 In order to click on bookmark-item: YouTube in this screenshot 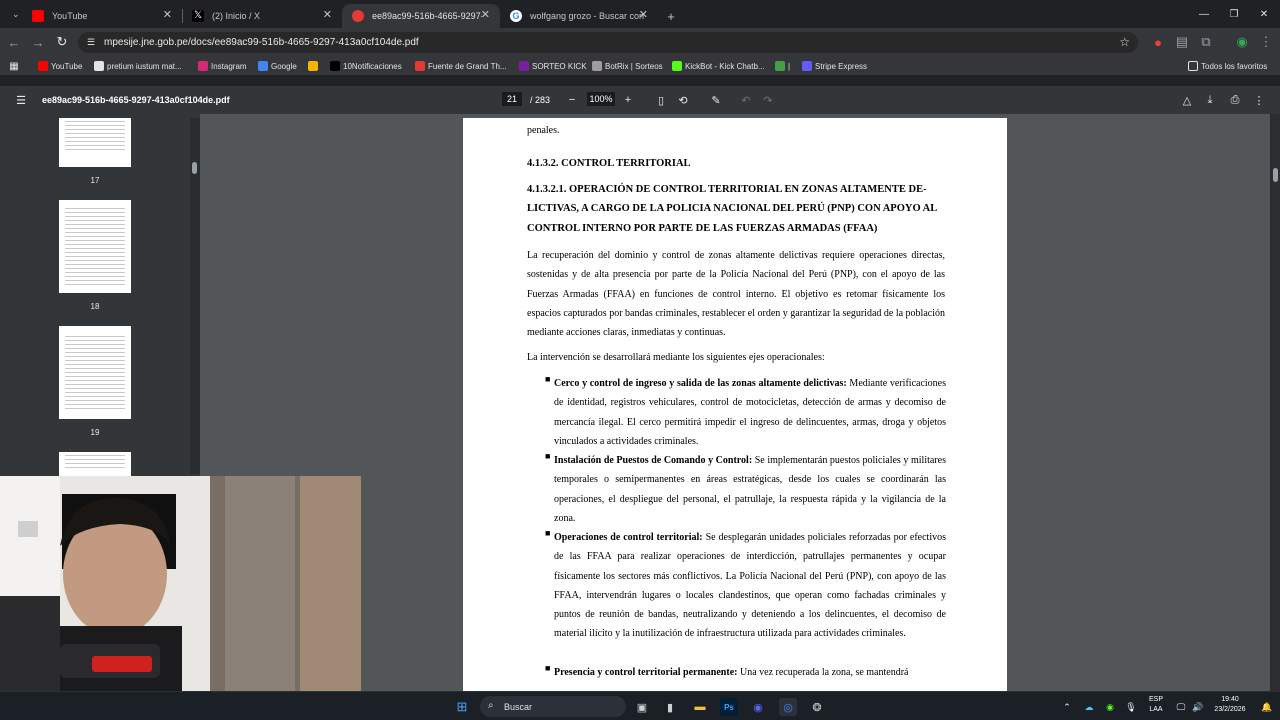, I will do `click(60, 66)`.